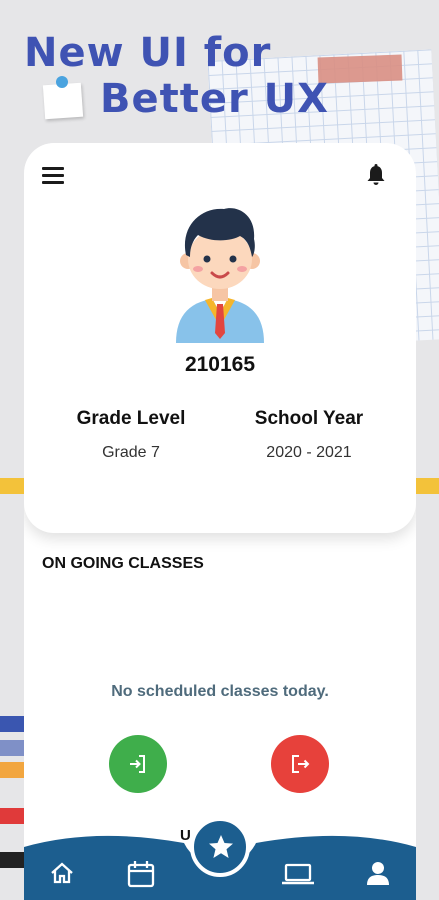 This screenshot has height=900, width=439. What do you see at coordinates (63, 874) in the screenshot?
I see `home-icon` at bounding box center [63, 874].